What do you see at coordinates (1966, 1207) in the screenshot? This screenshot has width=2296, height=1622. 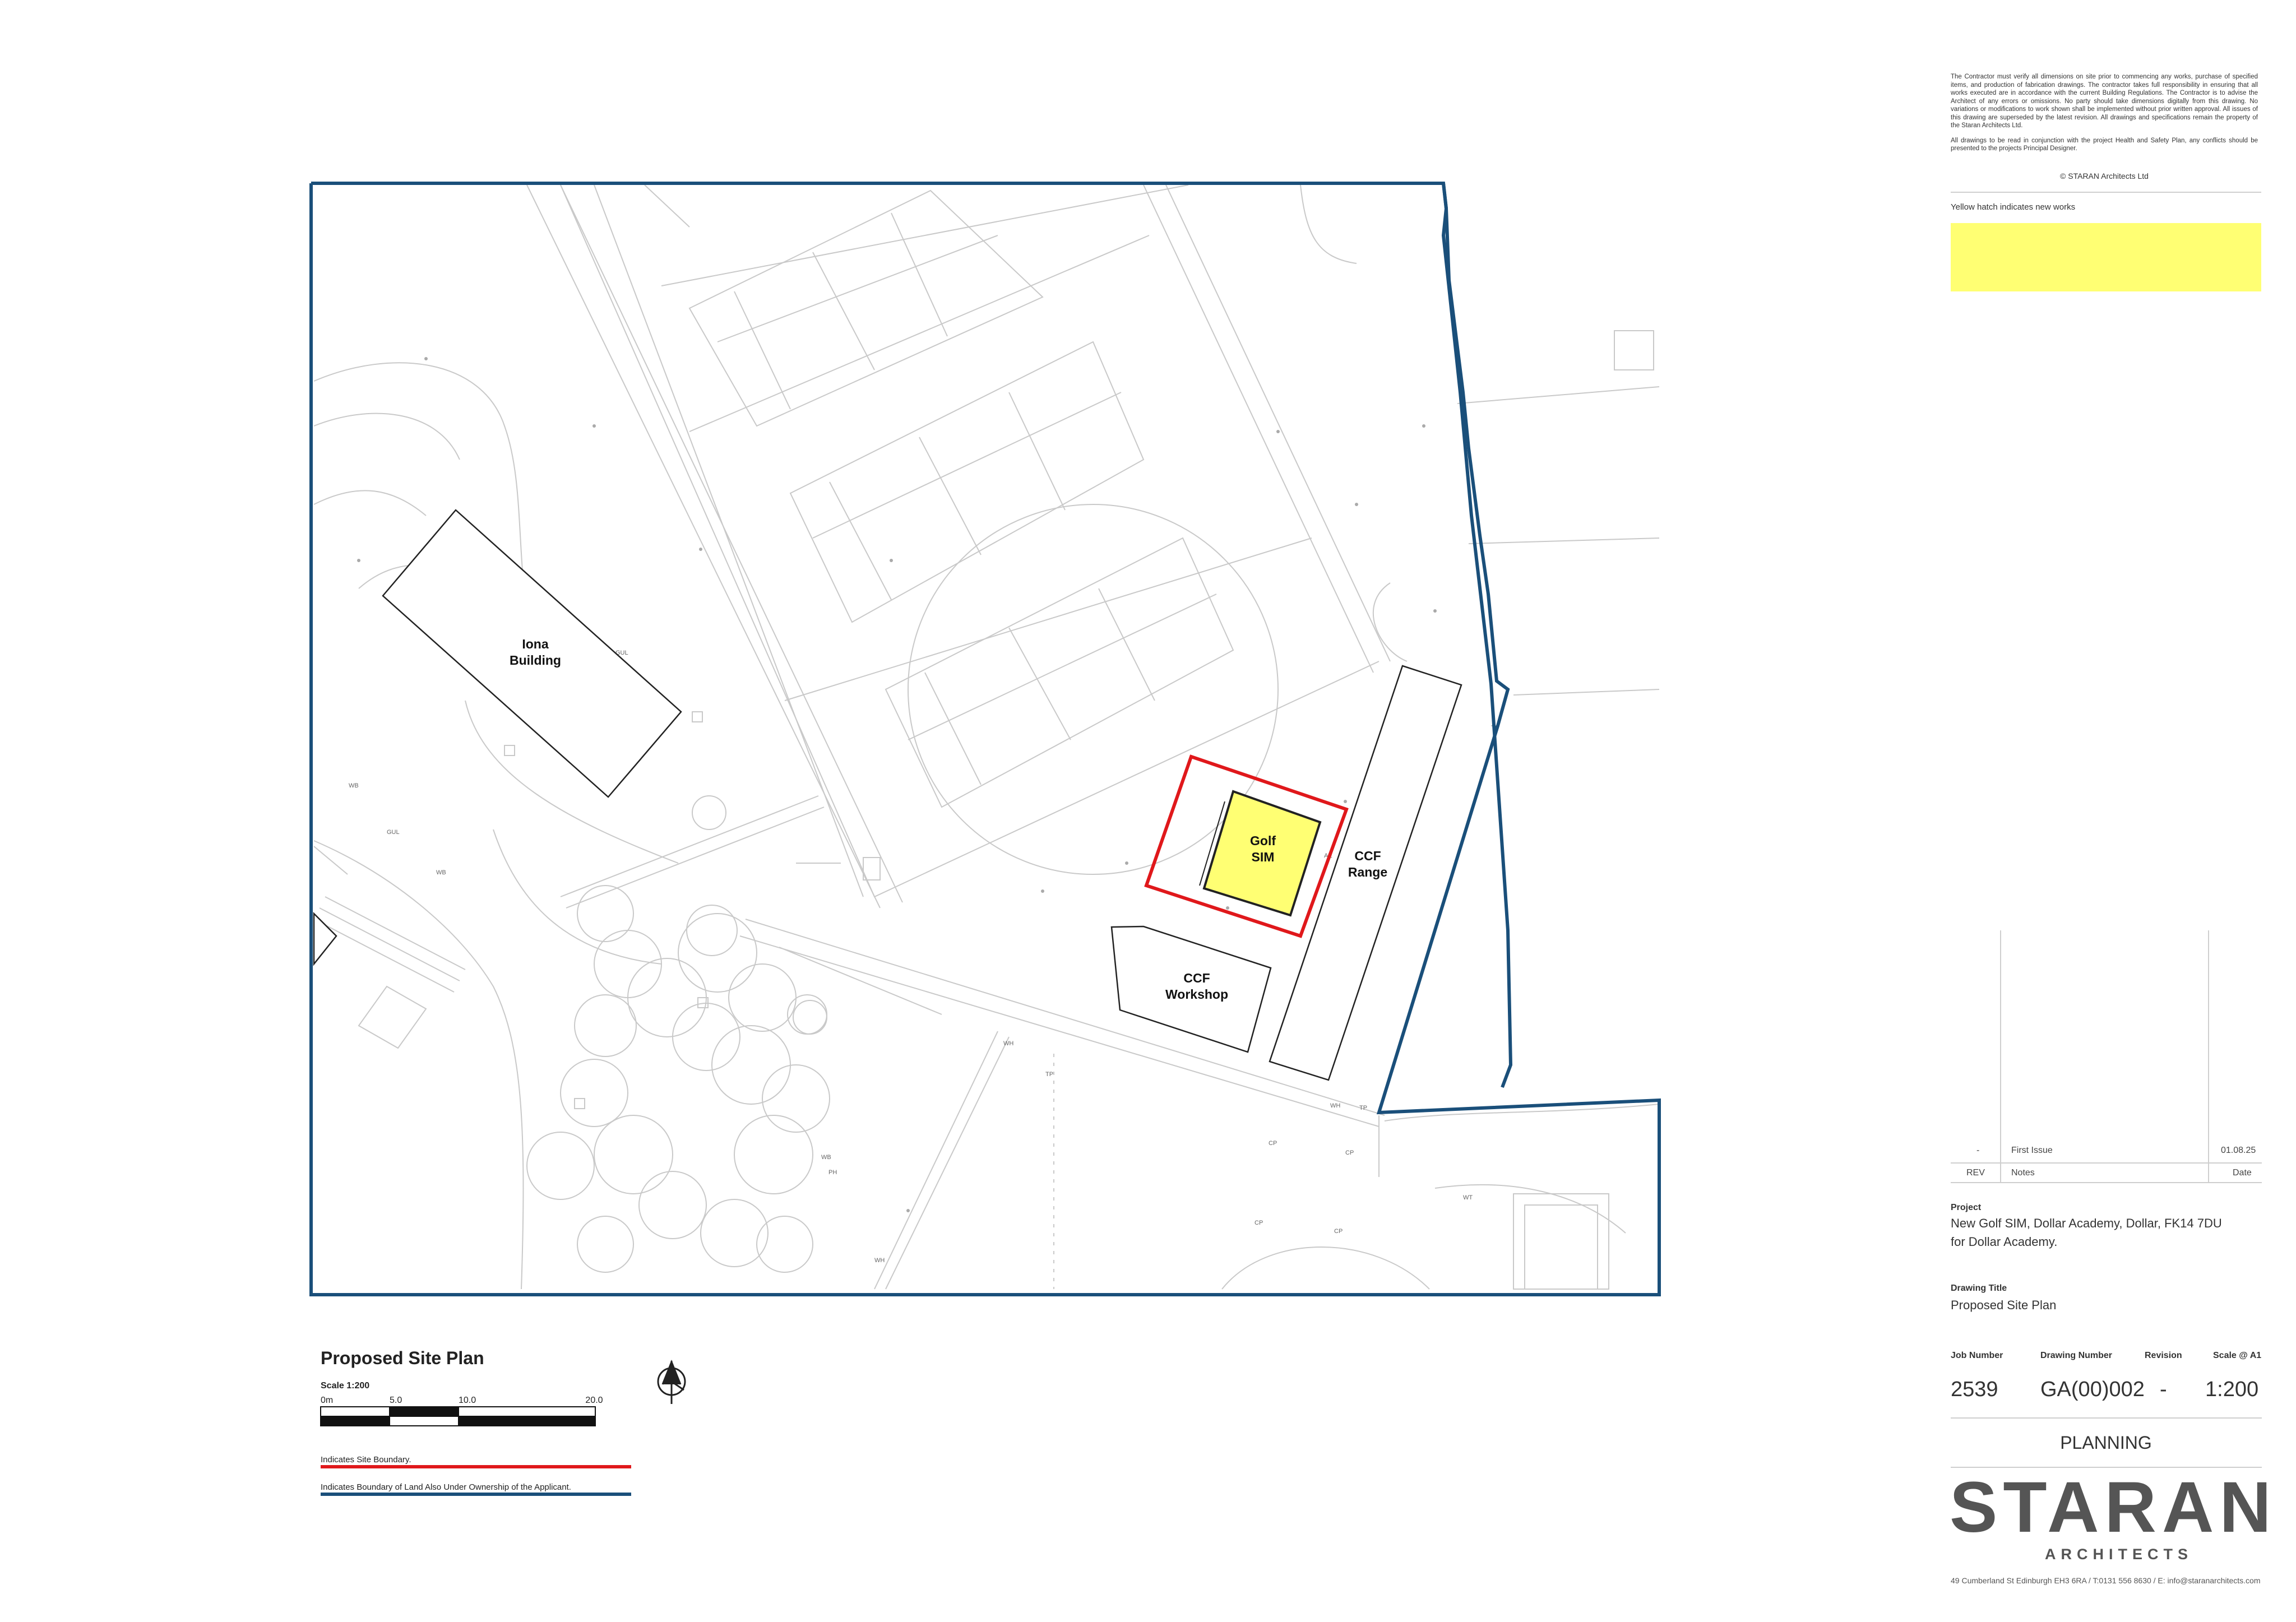 I see `project-label: Project` at bounding box center [1966, 1207].